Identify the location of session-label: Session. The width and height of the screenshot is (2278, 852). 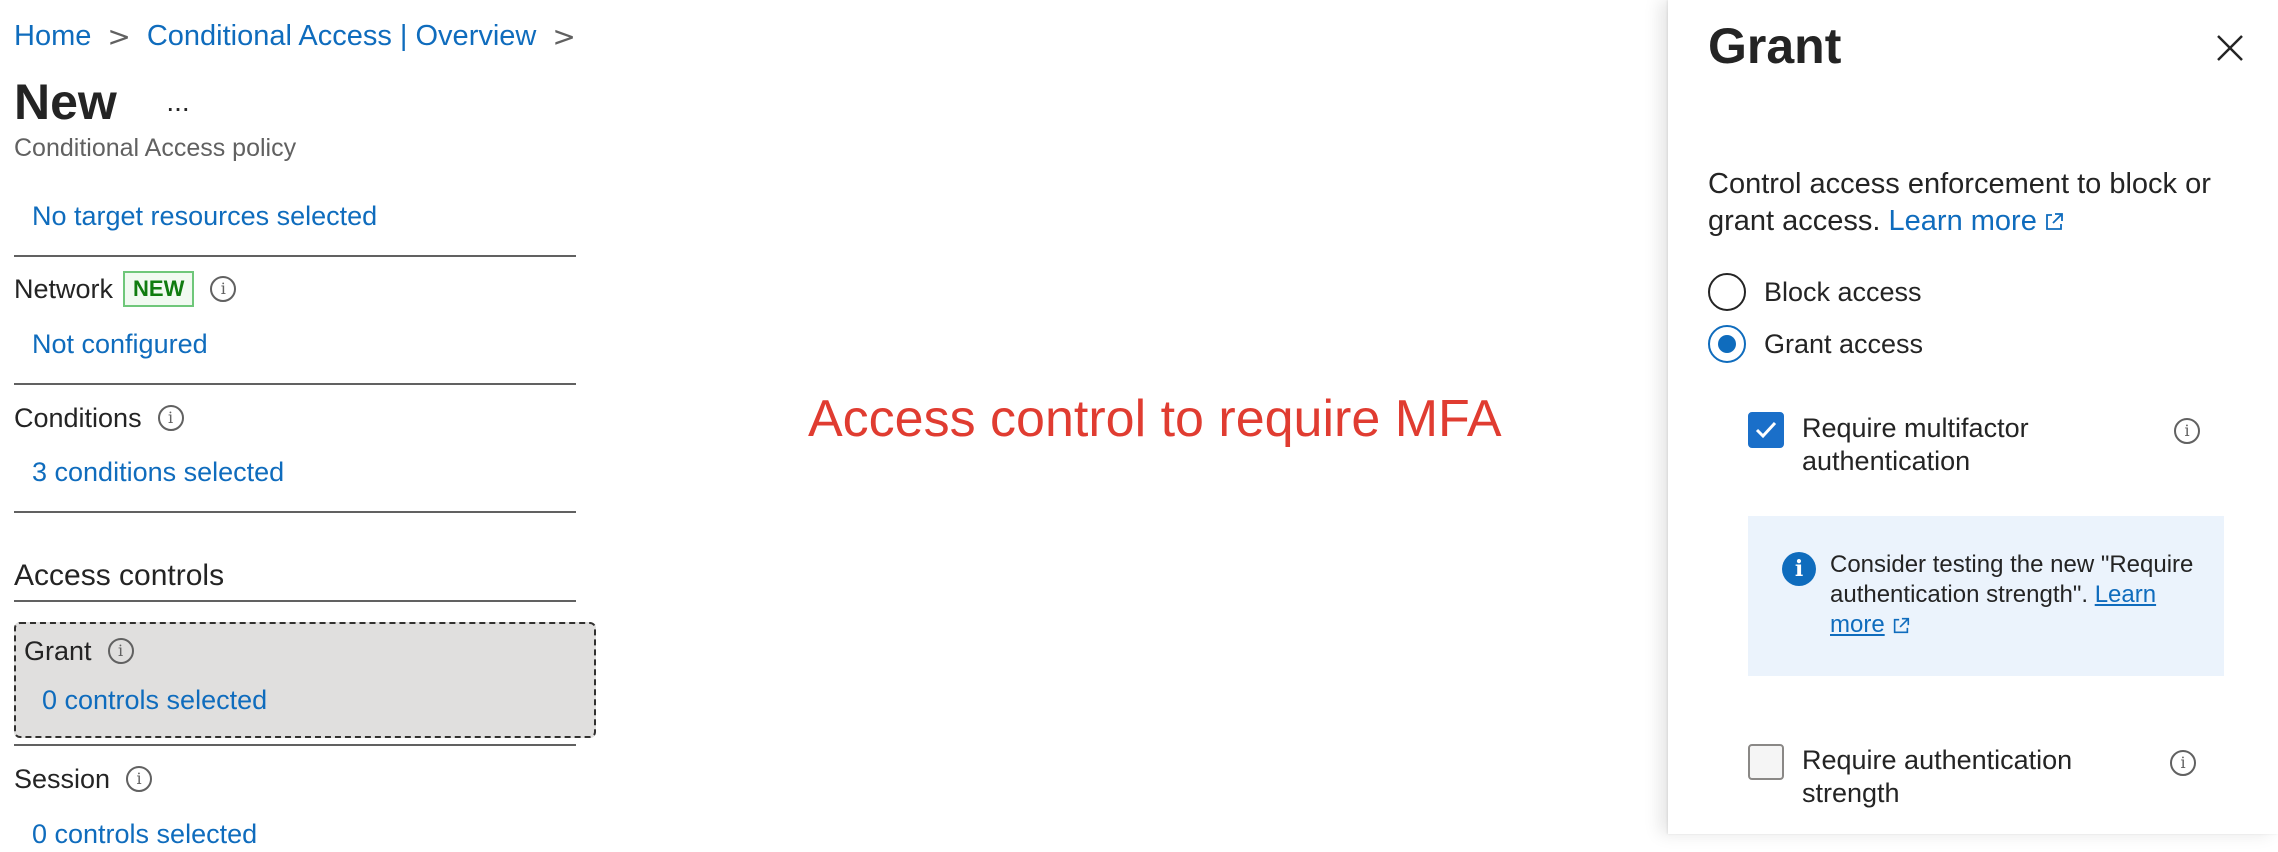
(62, 779).